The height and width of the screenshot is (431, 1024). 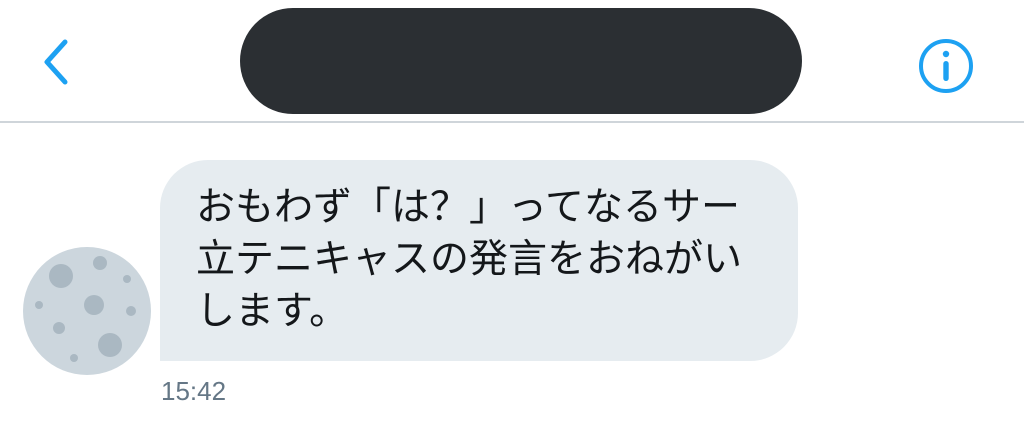 I want to click on moon-avatar-icon, so click(x=87, y=311).